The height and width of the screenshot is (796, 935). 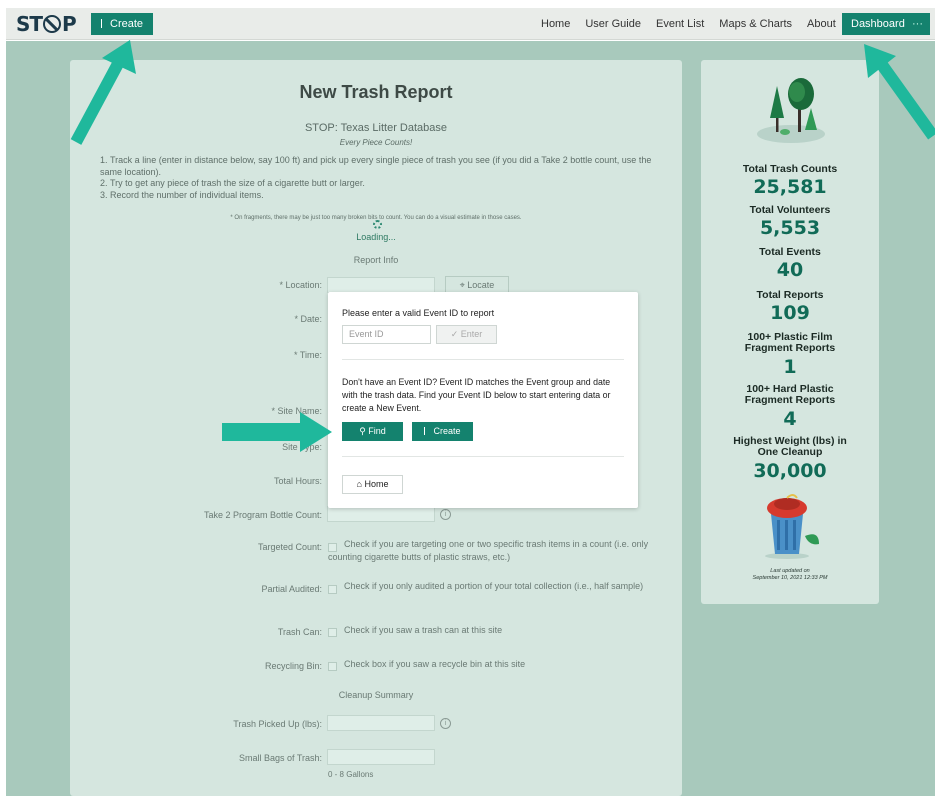 What do you see at coordinates (821, 24) in the screenshot?
I see `nav-link-about: About` at bounding box center [821, 24].